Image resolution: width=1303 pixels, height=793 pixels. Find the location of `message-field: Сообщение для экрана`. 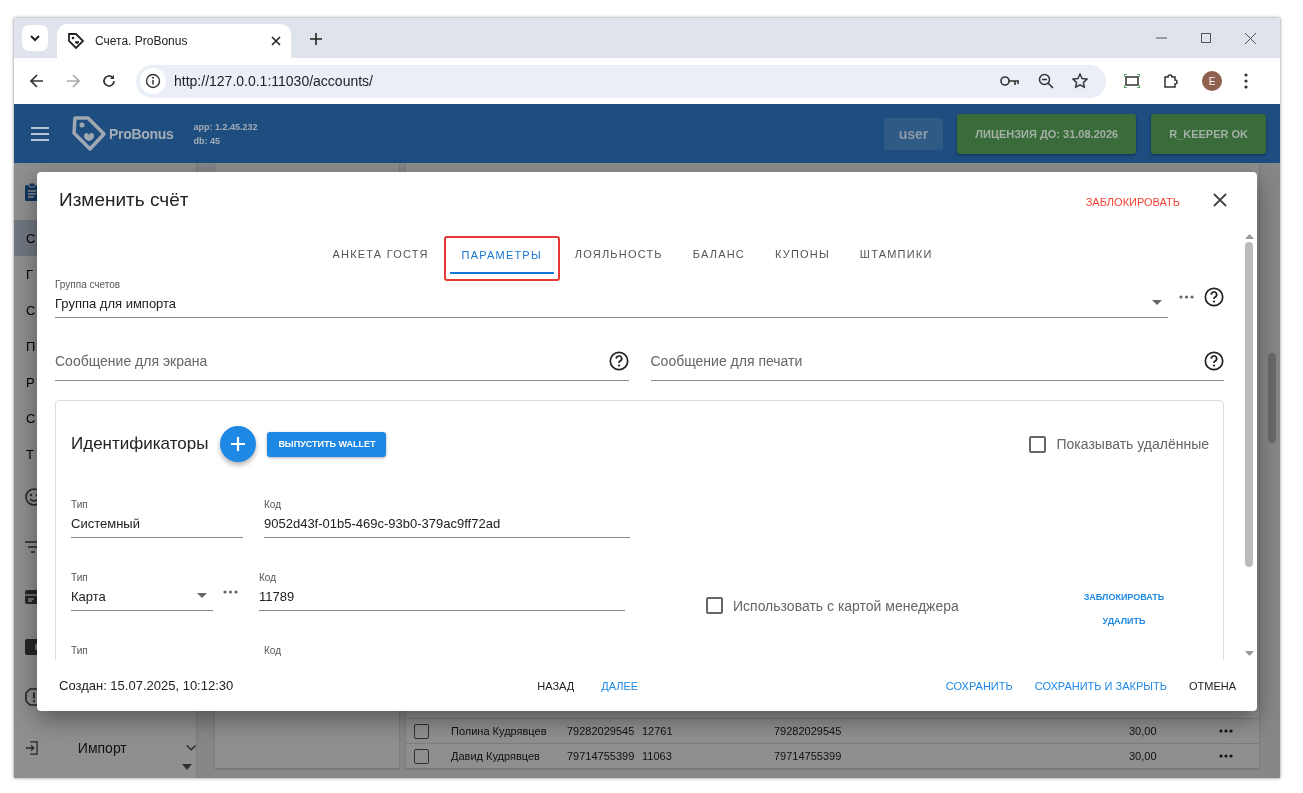

message-field: Сообщение для экрана is located at coordinates (332, 361).